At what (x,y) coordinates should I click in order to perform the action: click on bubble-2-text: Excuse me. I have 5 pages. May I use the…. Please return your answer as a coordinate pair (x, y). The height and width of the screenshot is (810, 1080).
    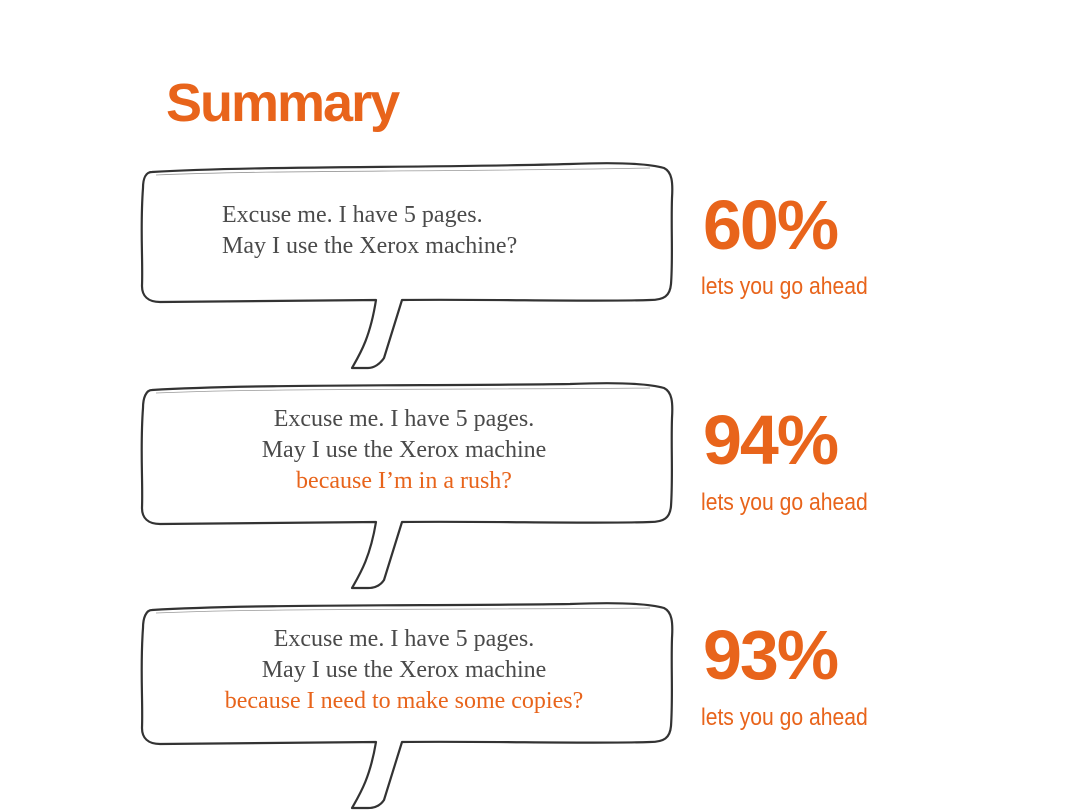
    Looking at the image, I should click on (404, 450).